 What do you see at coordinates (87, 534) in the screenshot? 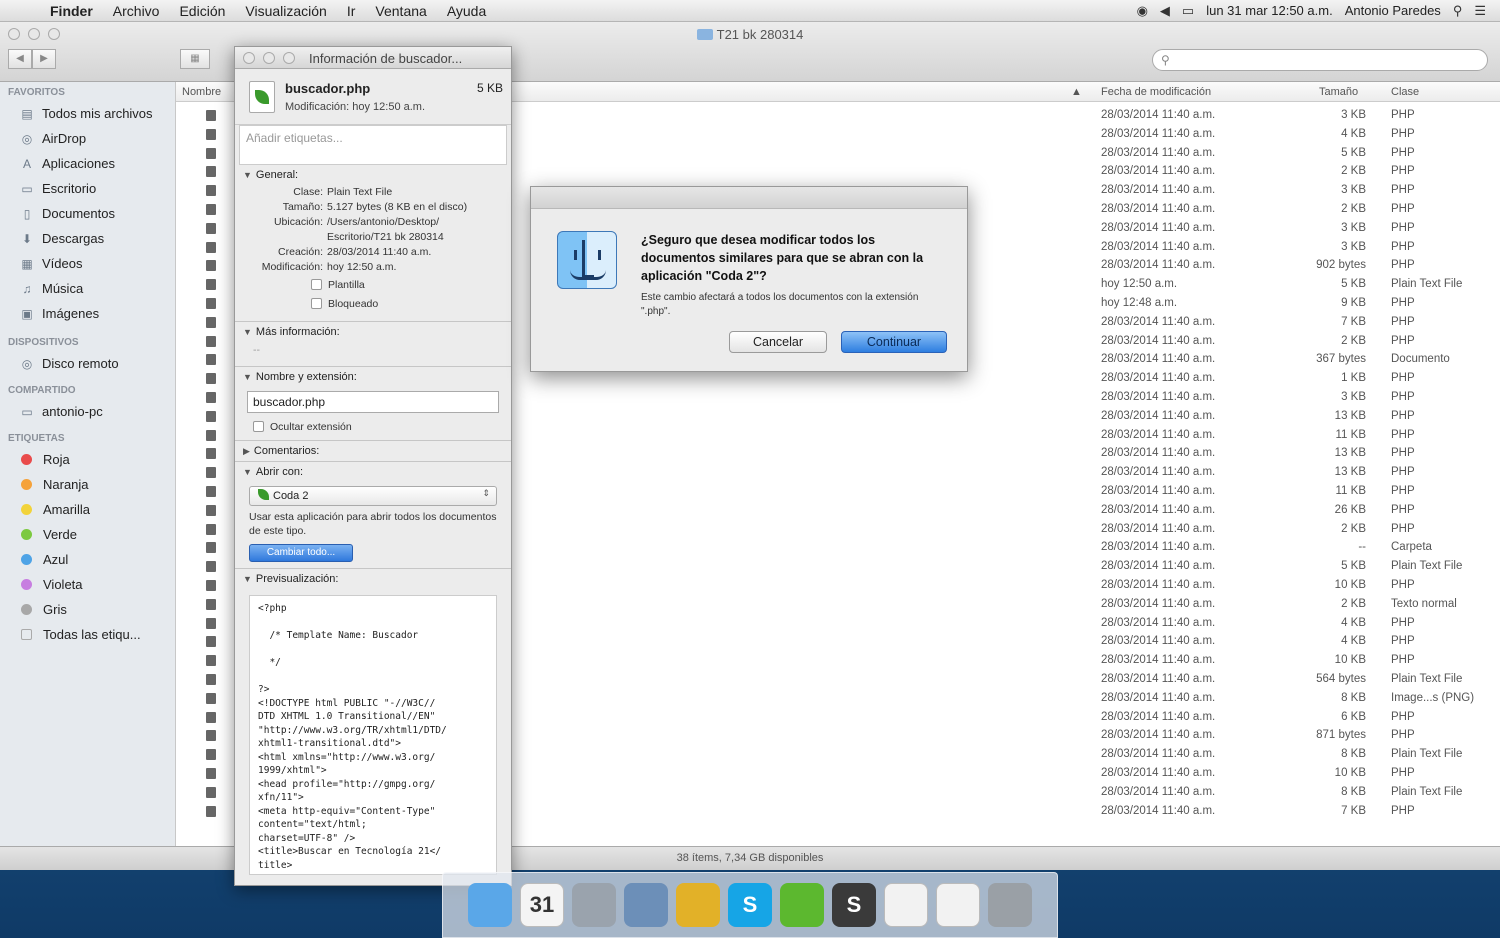
I see `sidebar-tag-green: Verde` at bounding box center [87, 534].